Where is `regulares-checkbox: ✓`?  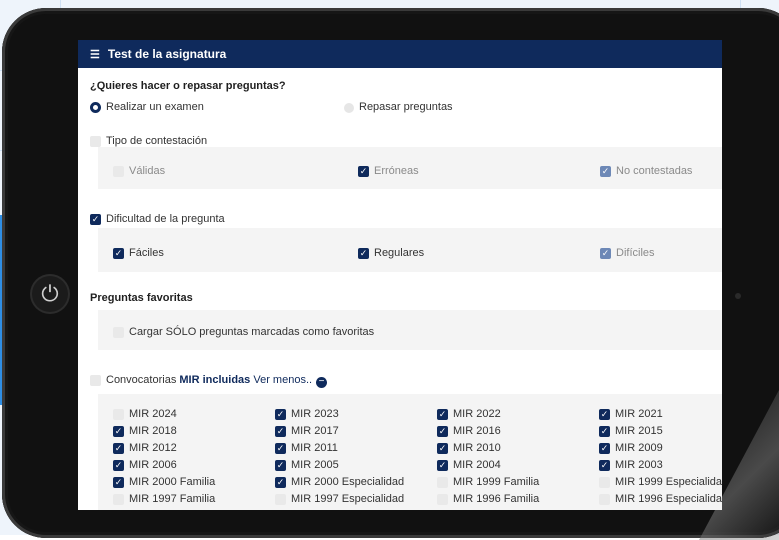
regulares-checkbox: ✓ is located at coordinates (363, 253).